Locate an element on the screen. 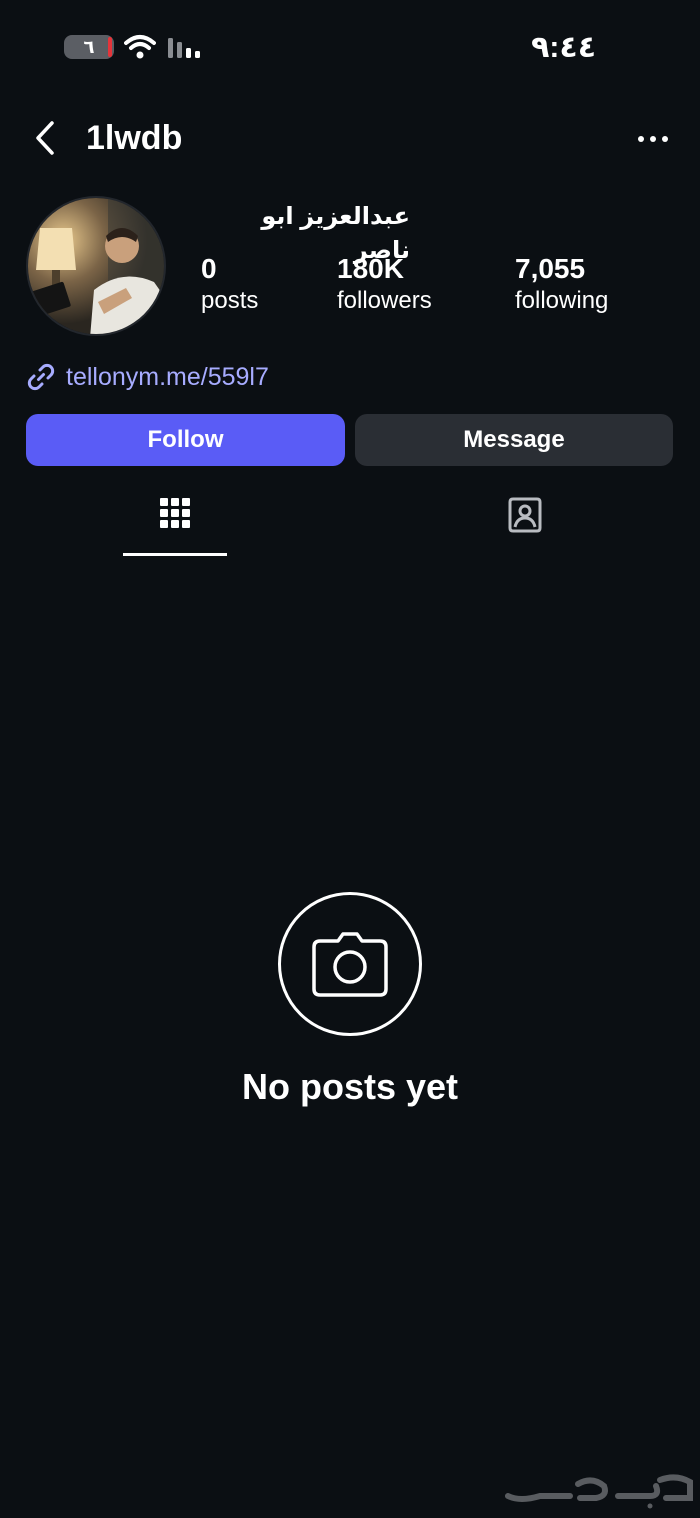 This screenshot has height=1518, width=700. stat-following: 7,055 following is located at coordinates (561, 284).